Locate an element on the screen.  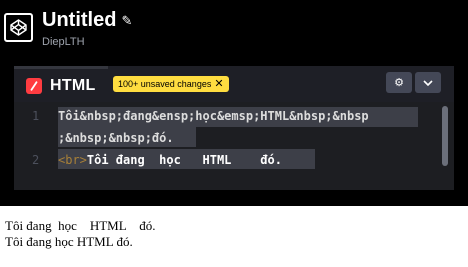
editor-collapse-button is located at coordinates (428, 82).